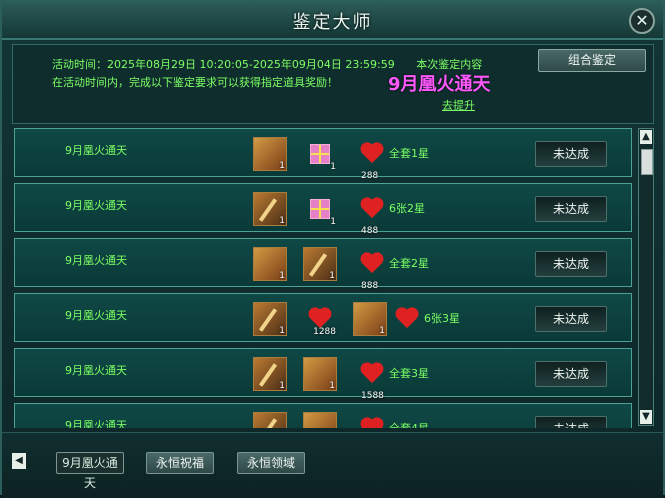  What do you see at coordinates (320, 319) in the screenshot?
I see `heart-icon: 1288` at bounding box center [320, 319].